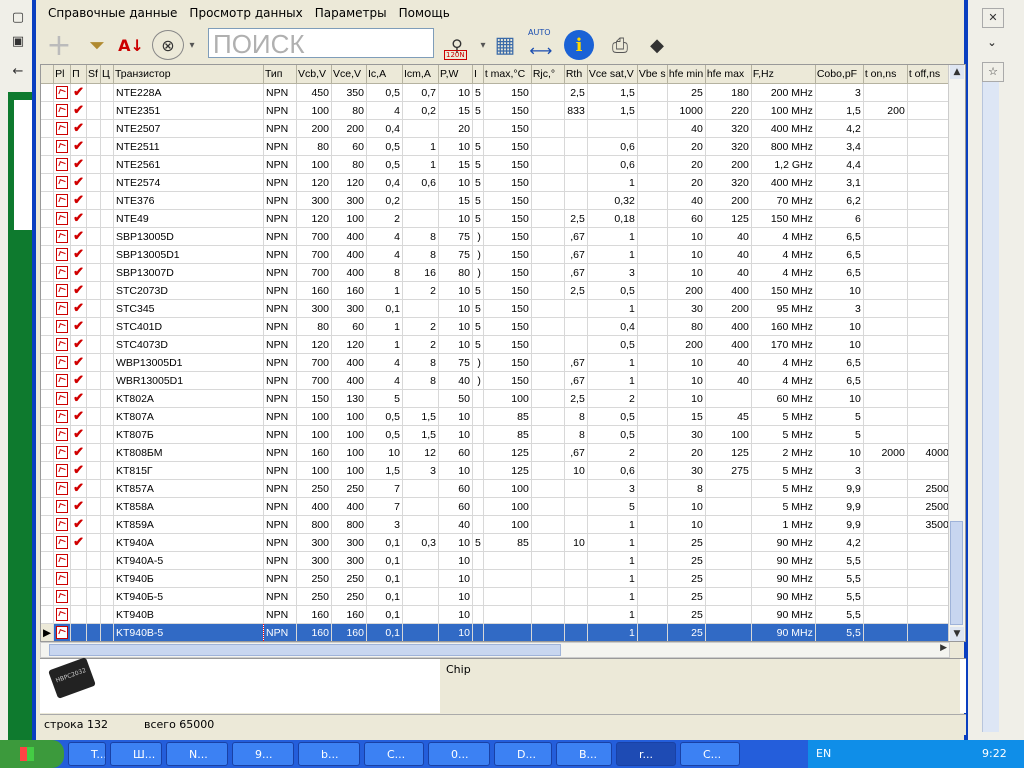  I want to click on column-header: Pl, so click(62, 74).